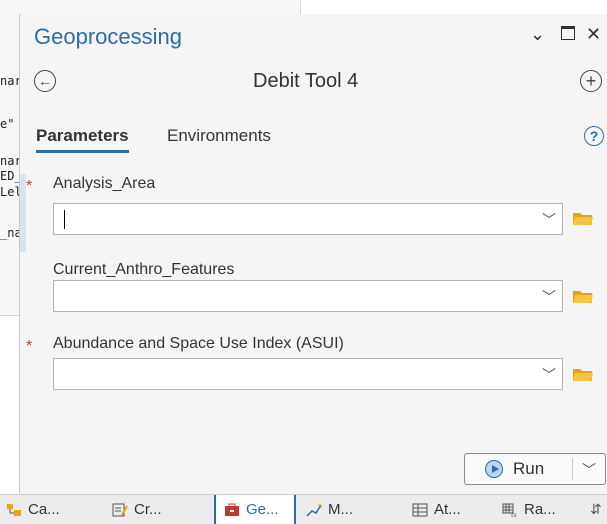 The height and width of the screenshot is (524, 607). Describe the element at coordinates (303, 509) in the screenshot. I see `bottom-tab-strip: Ca... Cr... Ge... M... At... fx Ra... ⇵` at that location.